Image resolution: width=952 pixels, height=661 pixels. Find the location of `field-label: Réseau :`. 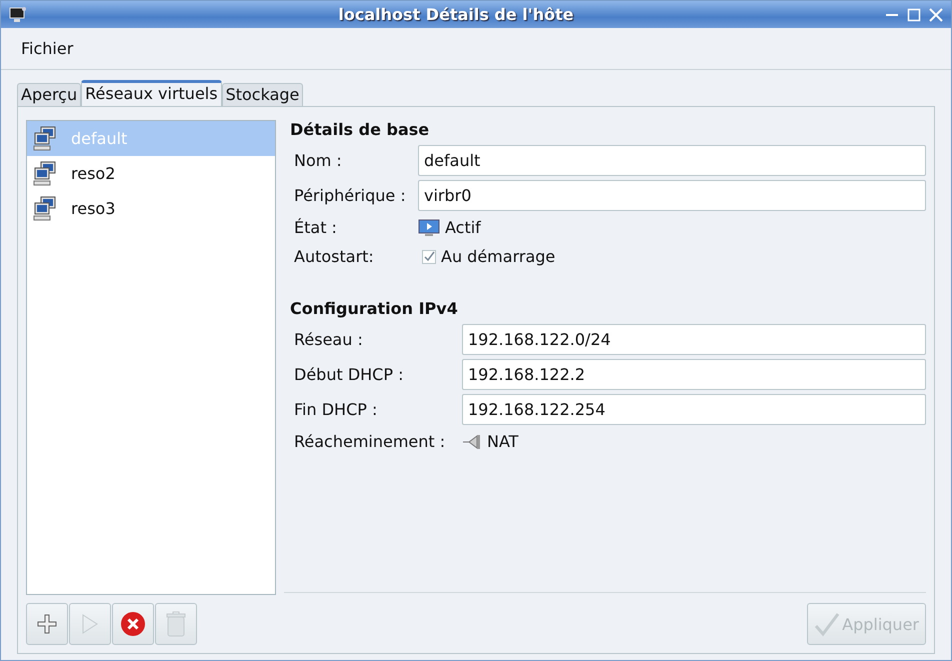

field-label: Réseau : is located at coordinates (329, 339).